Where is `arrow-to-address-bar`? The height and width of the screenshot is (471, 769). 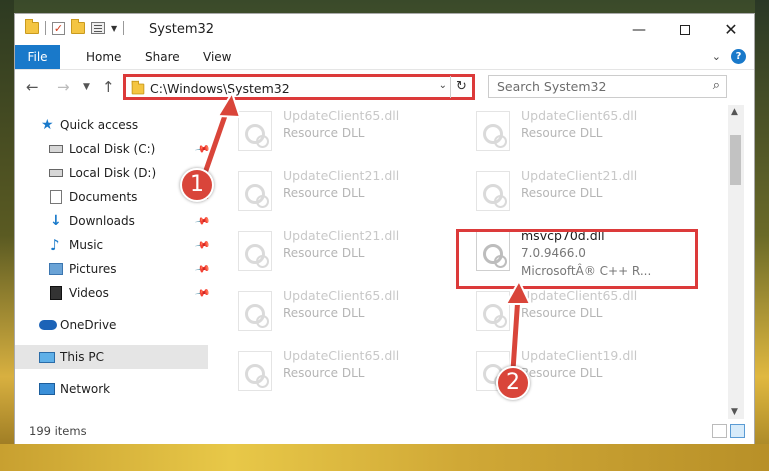
arrow-to-address-bar is located at coordinates (216, 141).